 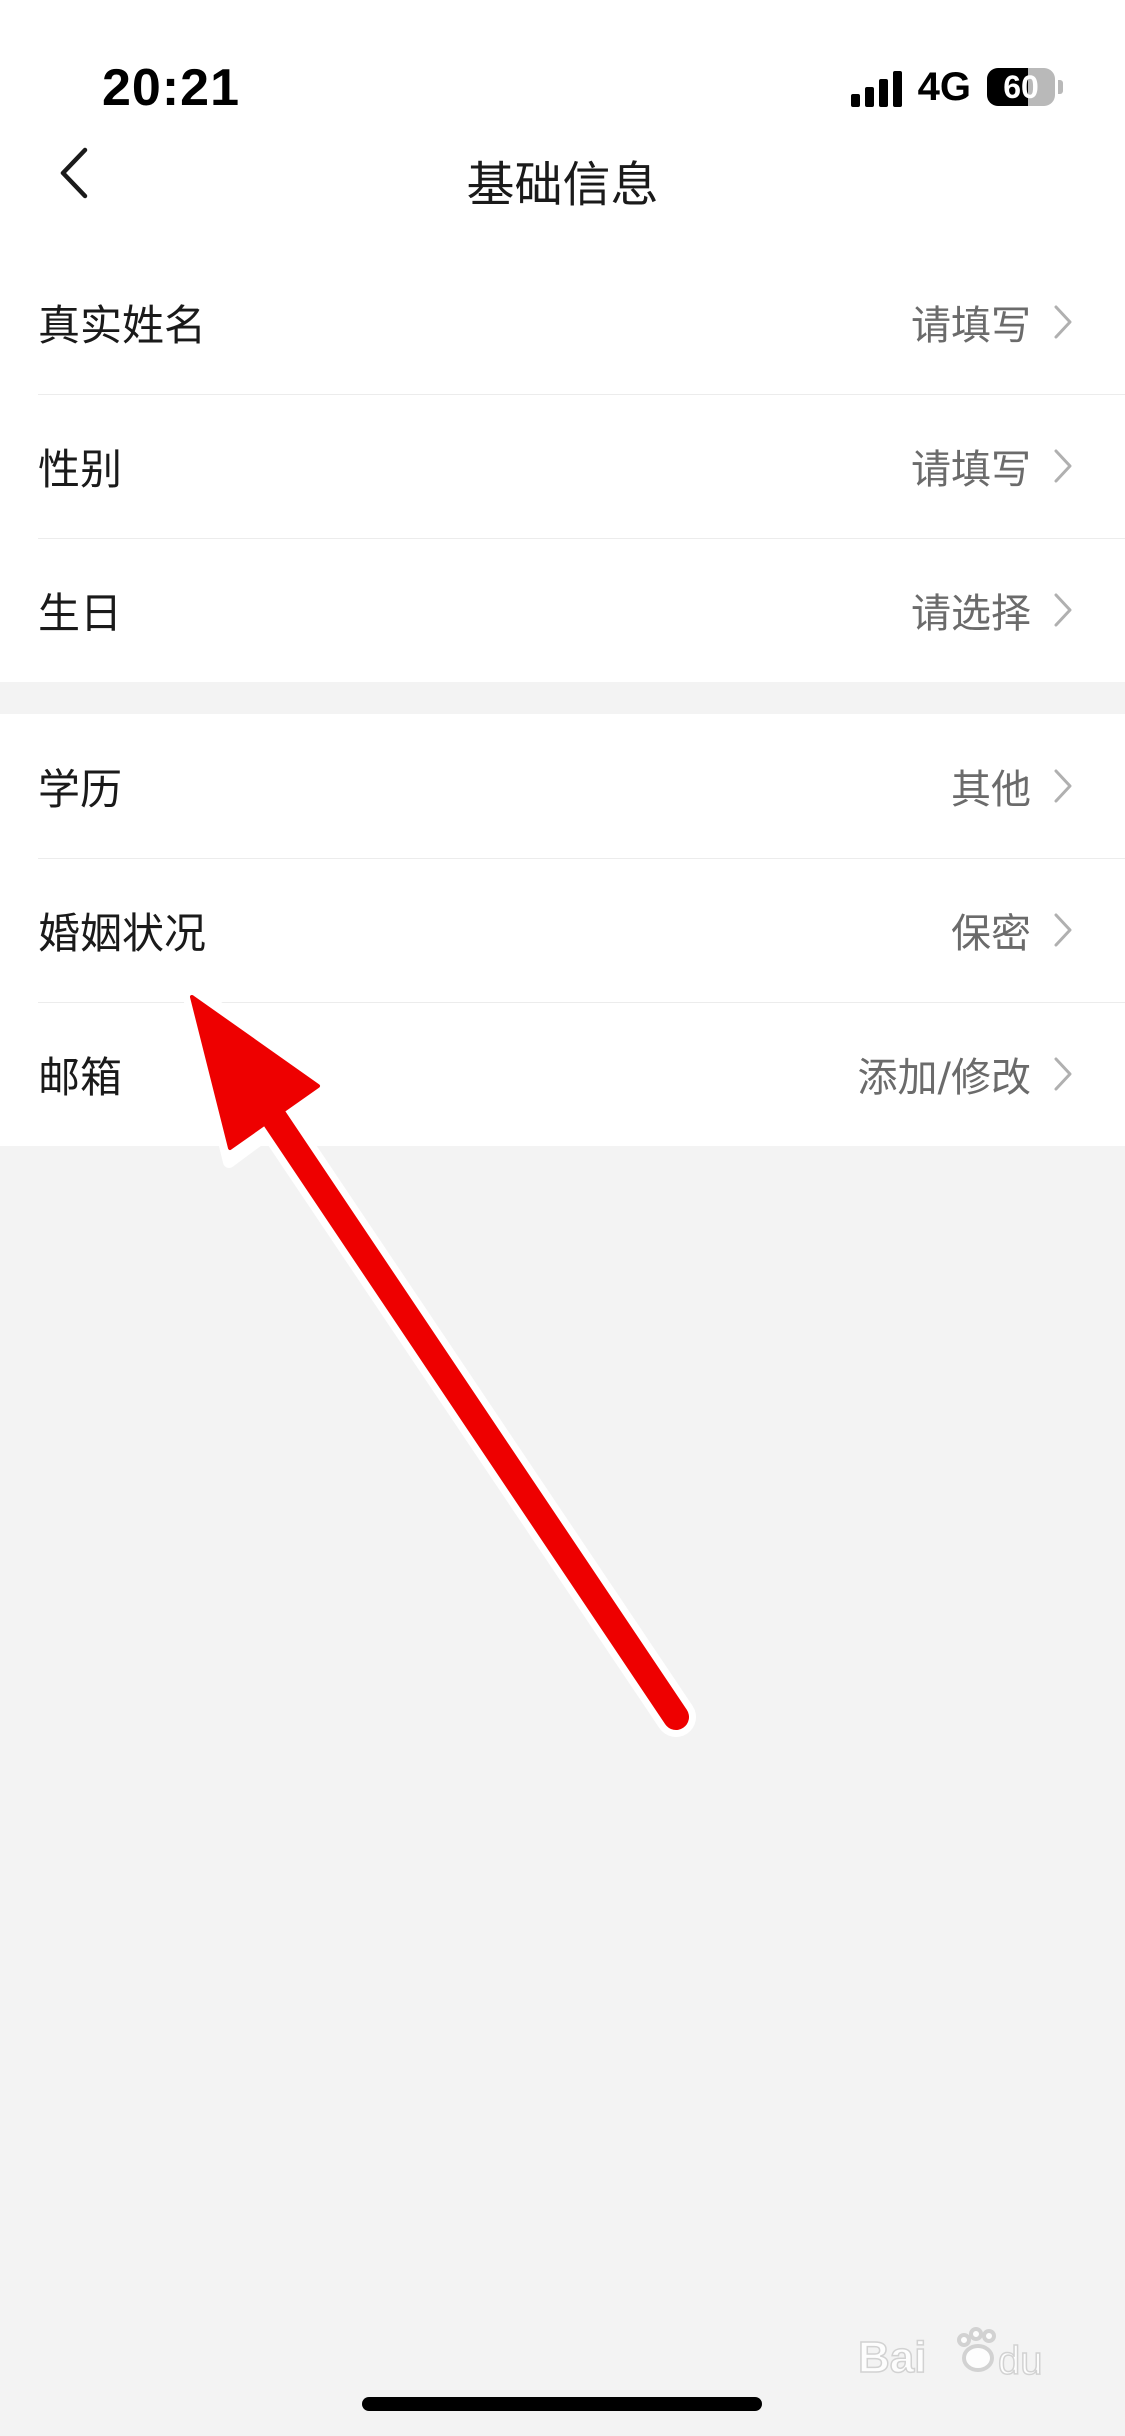 I want to click on baidu-jingyan-watermark: Bai du, so click(x=958, y=2357).